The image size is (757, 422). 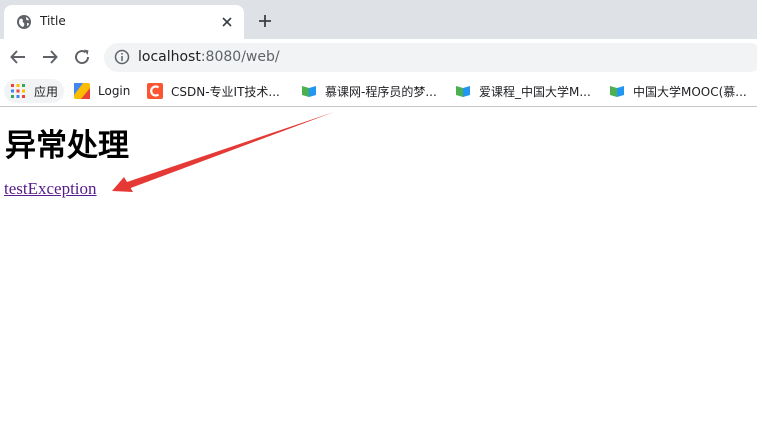 I want to click on reload-icon, so click(x=82, y=57).